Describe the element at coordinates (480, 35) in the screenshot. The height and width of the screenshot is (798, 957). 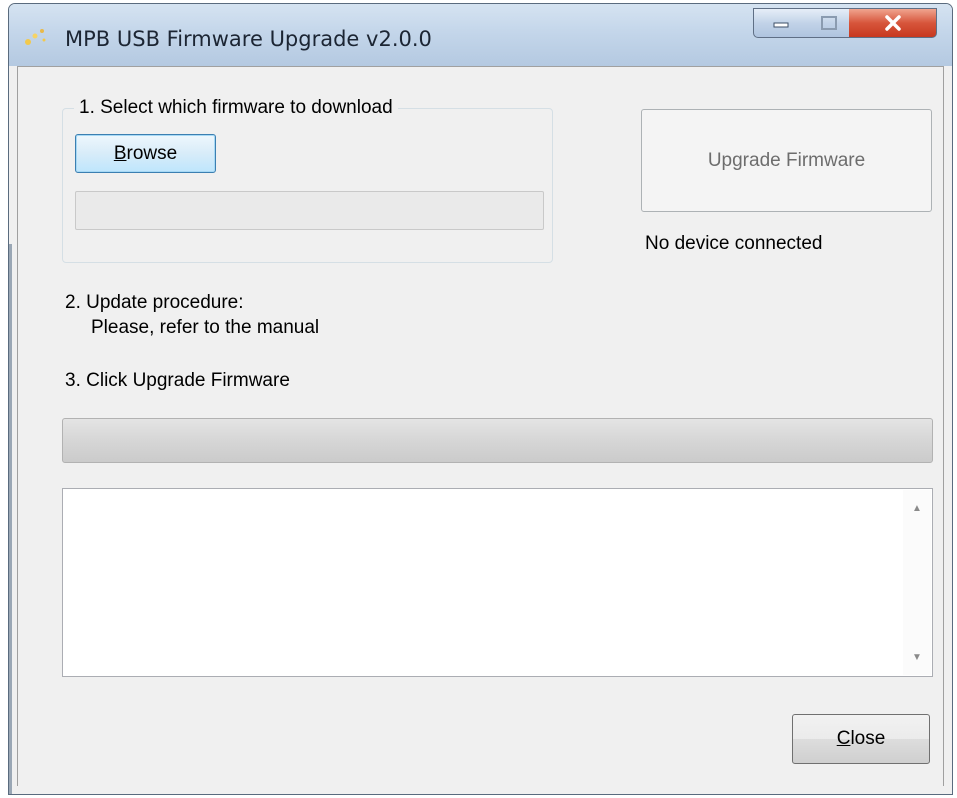
I see `title-bar: MPB USB Firmware Upgrade v2.0.0` at that location.